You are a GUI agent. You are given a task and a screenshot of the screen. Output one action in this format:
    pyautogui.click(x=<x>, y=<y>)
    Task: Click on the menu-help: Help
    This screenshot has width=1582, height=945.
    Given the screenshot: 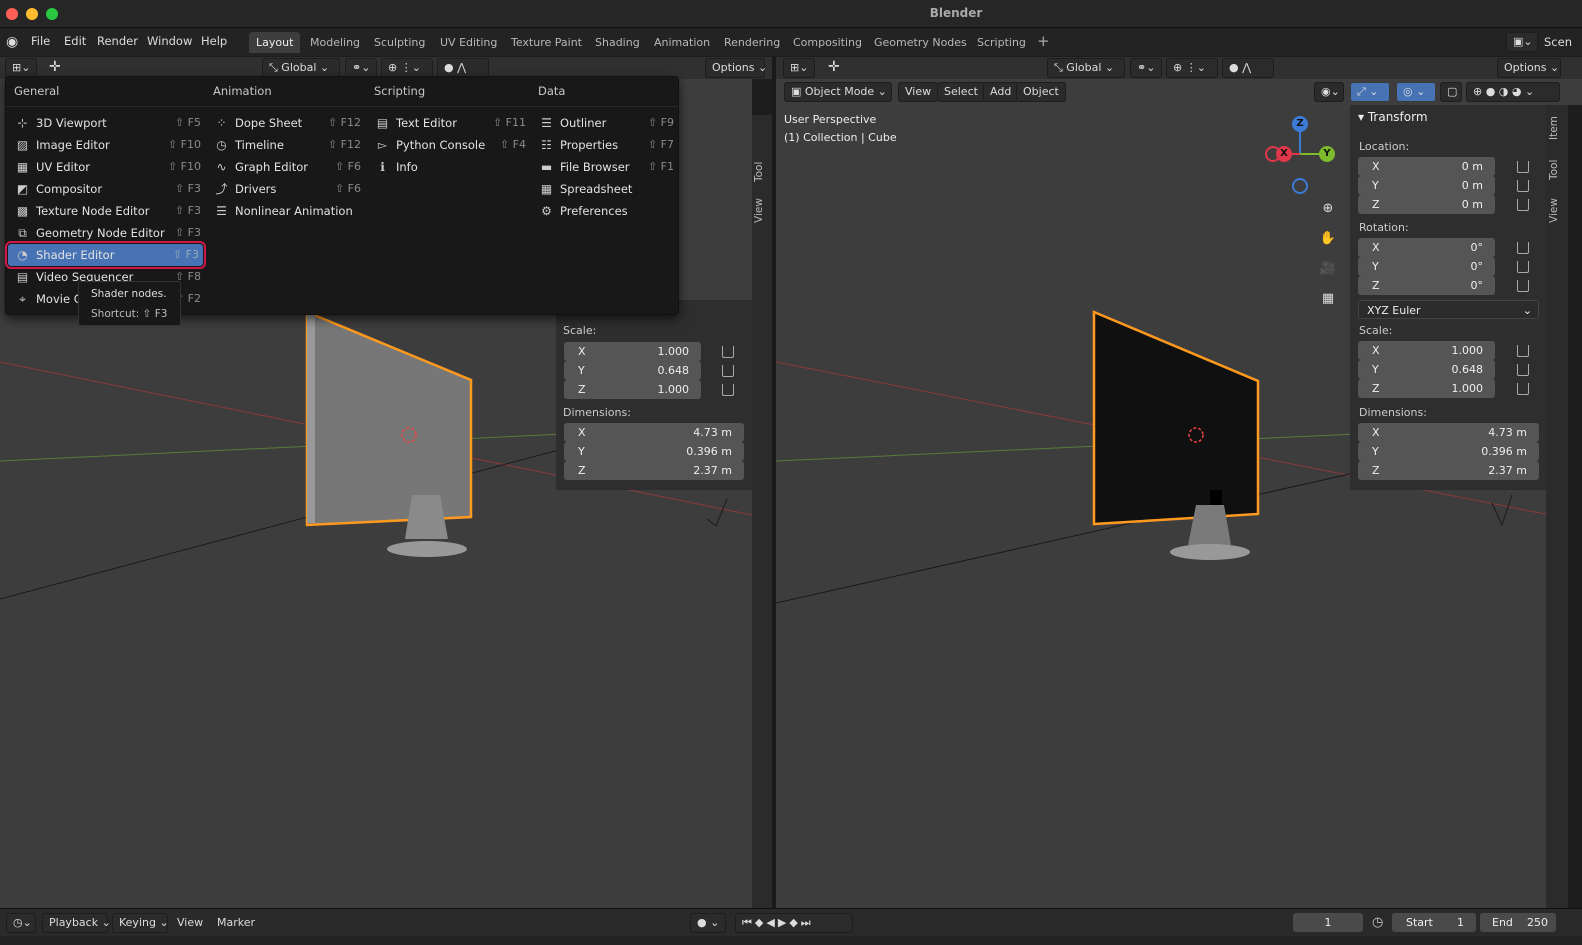 What is the action you would take?
    pyautogui.click(x=214, y=41)
    